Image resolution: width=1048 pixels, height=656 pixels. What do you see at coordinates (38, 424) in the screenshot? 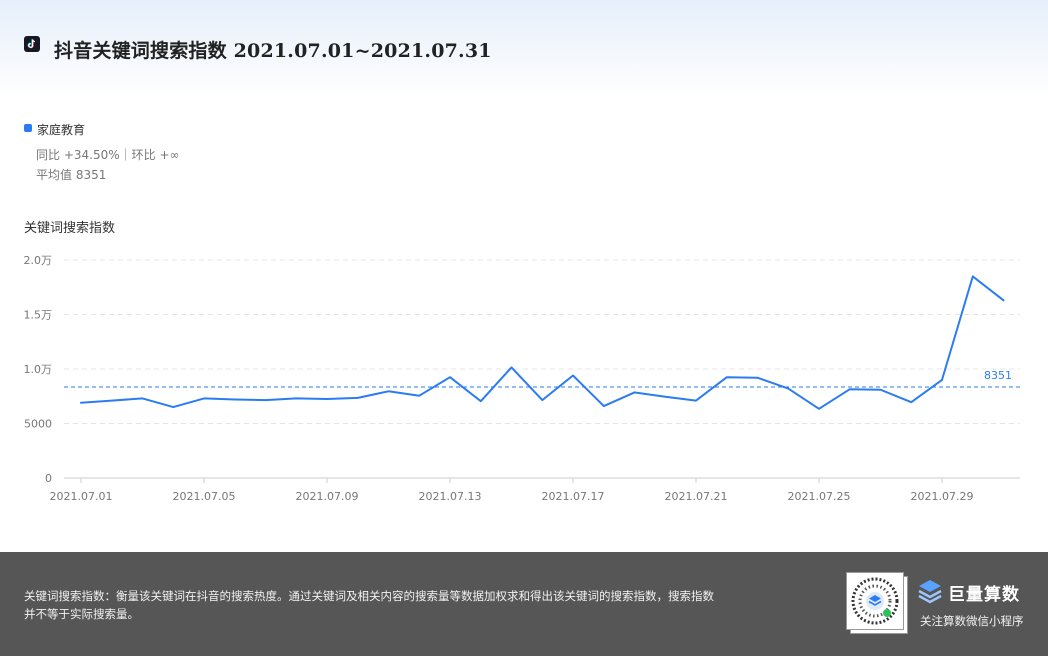
I see `y-tick-label: 5000` at bounding box center [38, 424].